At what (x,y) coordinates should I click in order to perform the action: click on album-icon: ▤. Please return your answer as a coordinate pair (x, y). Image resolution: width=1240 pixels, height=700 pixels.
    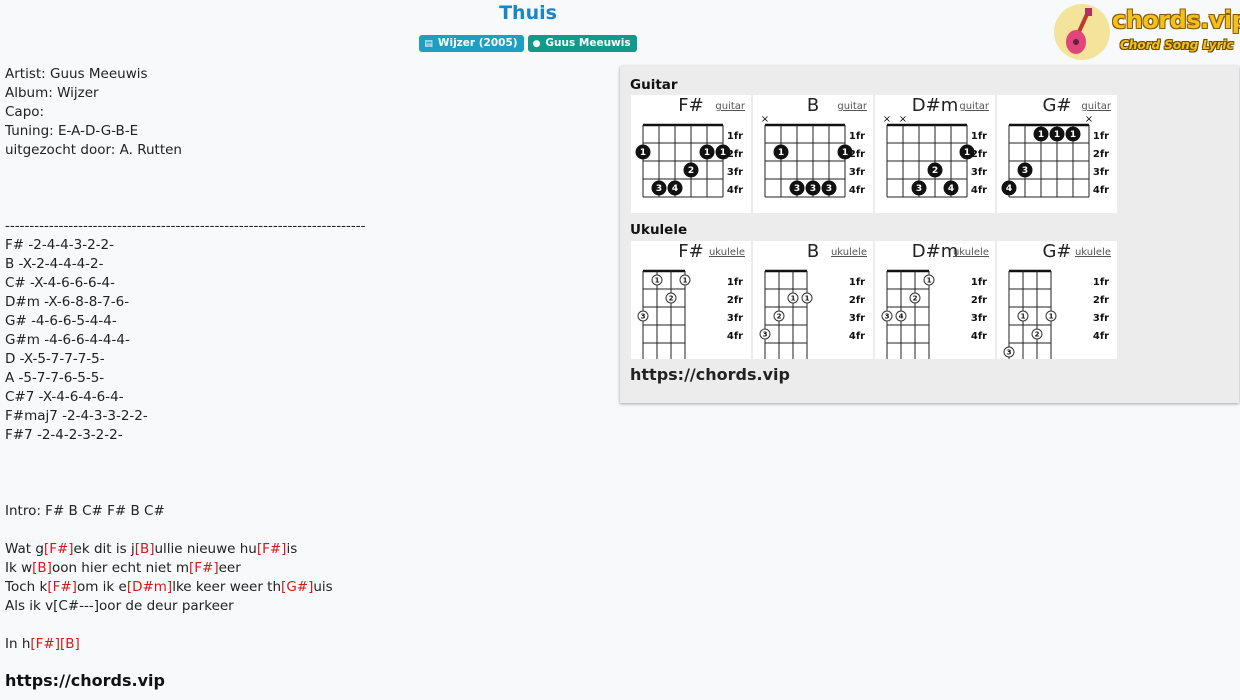
    Looking at the image, I should click on (428, 44).